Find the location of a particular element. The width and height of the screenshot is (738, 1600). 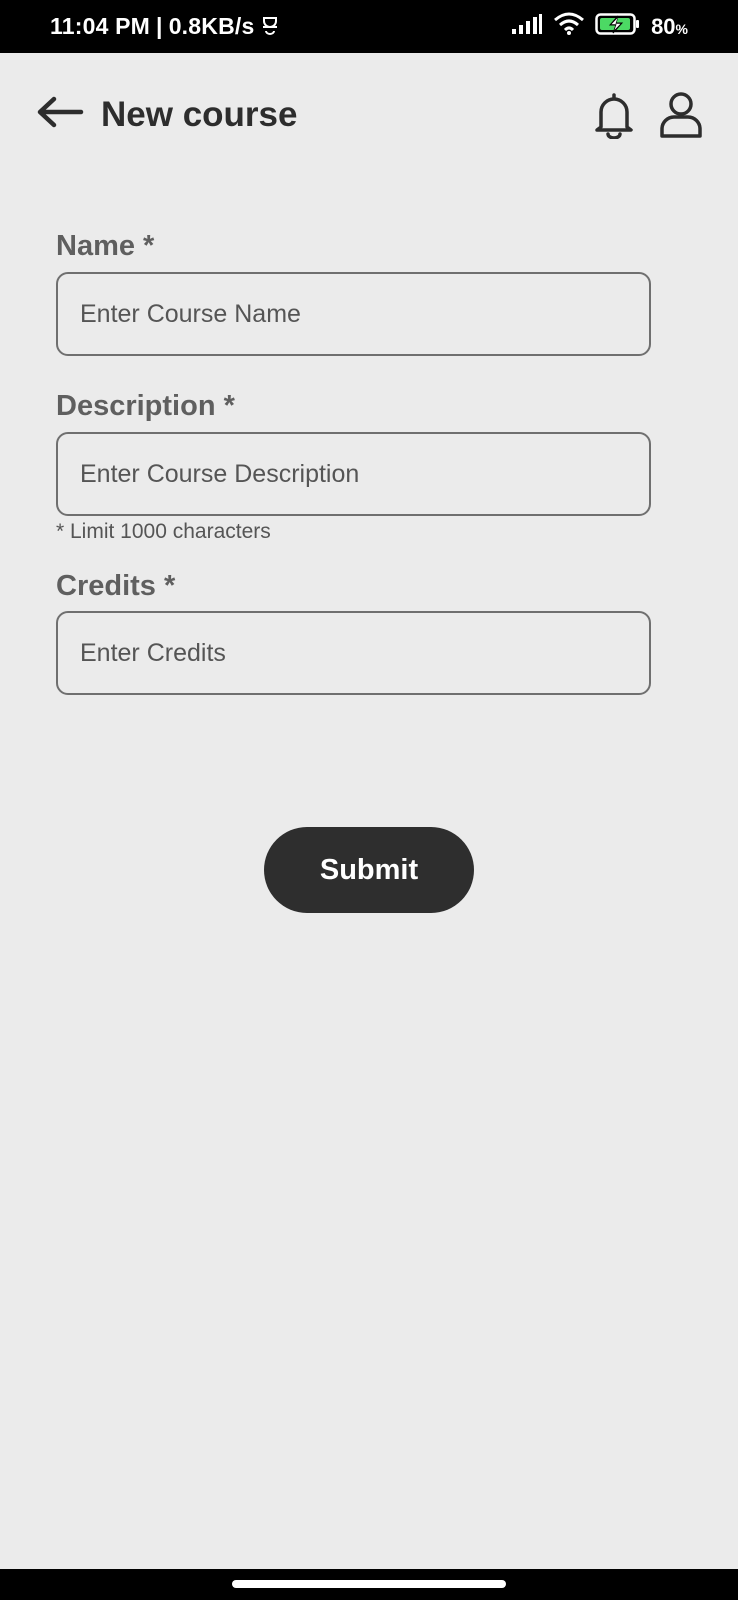

description-hint: * Limit 1000 characters is located at coordinates (163, 531).